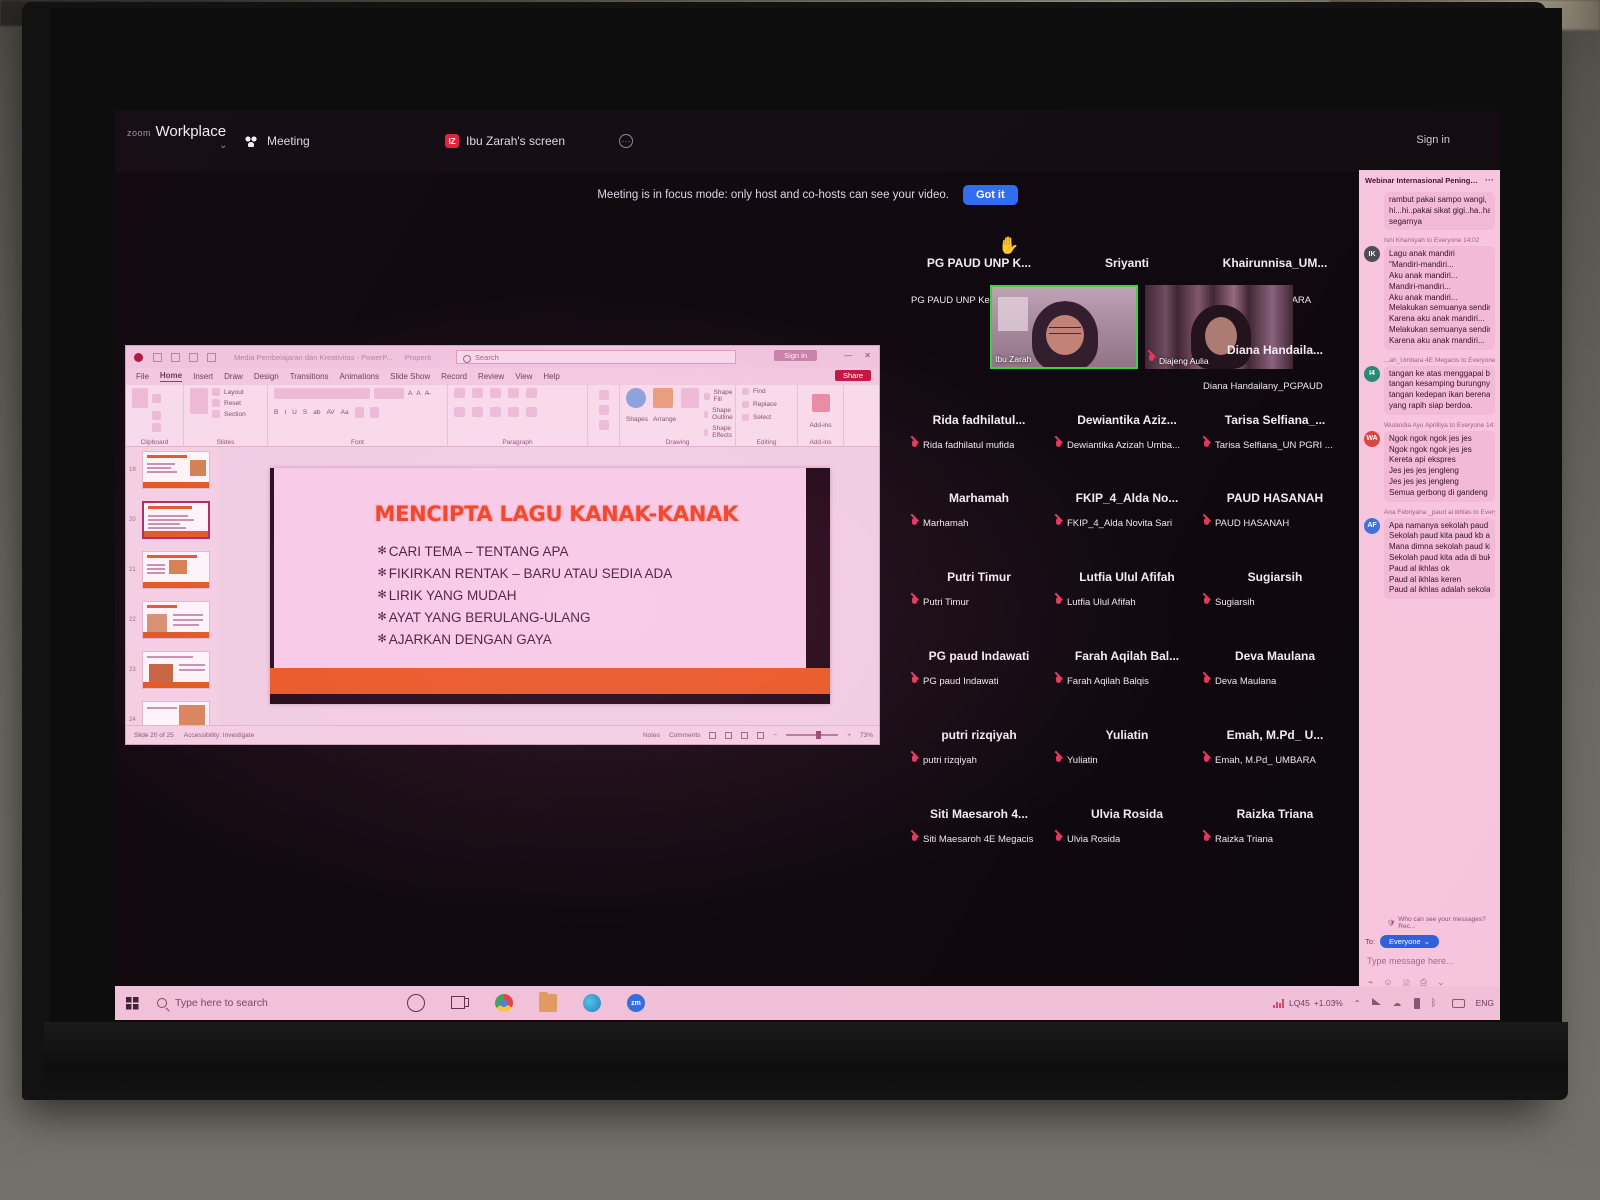 Image resolution: width=1600 pixels, height=1200 pixels. I want to click on increase-indent-icon, so click(513, 393).